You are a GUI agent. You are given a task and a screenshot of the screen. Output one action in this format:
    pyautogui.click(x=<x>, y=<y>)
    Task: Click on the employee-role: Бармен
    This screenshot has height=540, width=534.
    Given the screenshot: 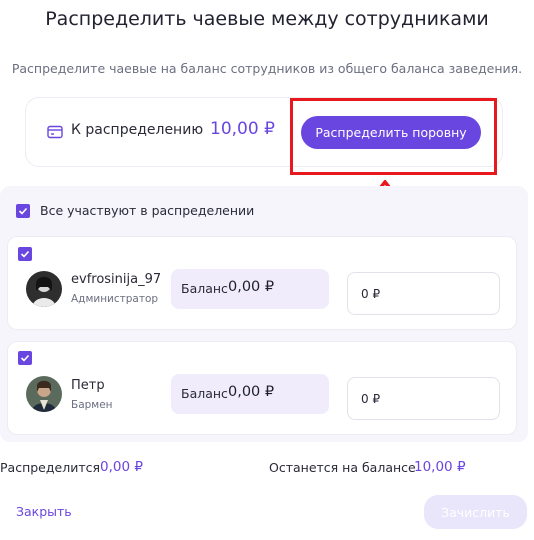 What is the action you would take?
    pyautogui.click(x=92, y=405)
    